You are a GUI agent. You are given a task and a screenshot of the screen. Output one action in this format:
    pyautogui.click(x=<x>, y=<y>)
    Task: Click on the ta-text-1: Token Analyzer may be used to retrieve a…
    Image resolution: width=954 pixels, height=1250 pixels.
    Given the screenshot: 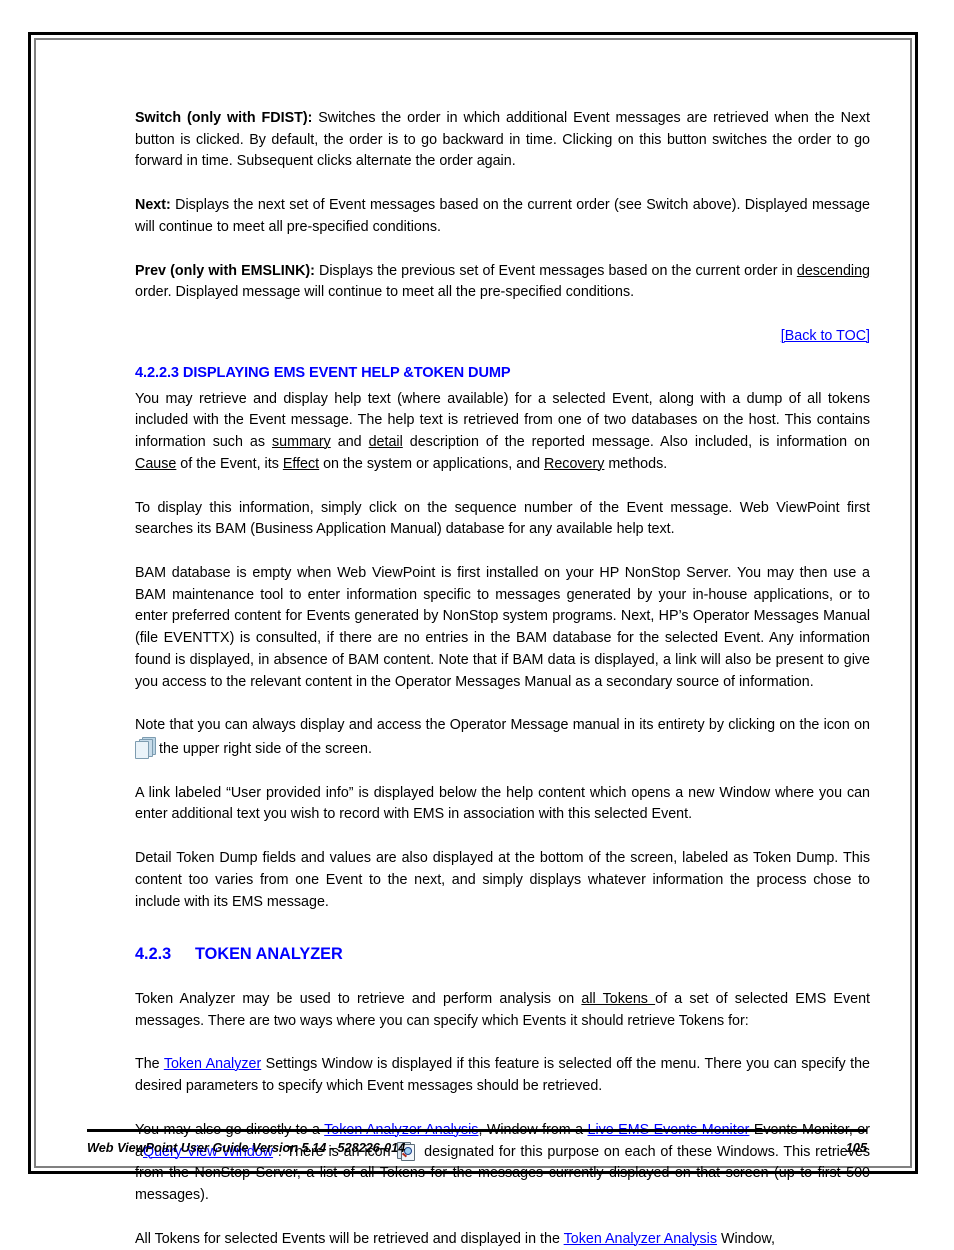 What is the action you would take?
    pyautogui.click(x=358, y=998)
    